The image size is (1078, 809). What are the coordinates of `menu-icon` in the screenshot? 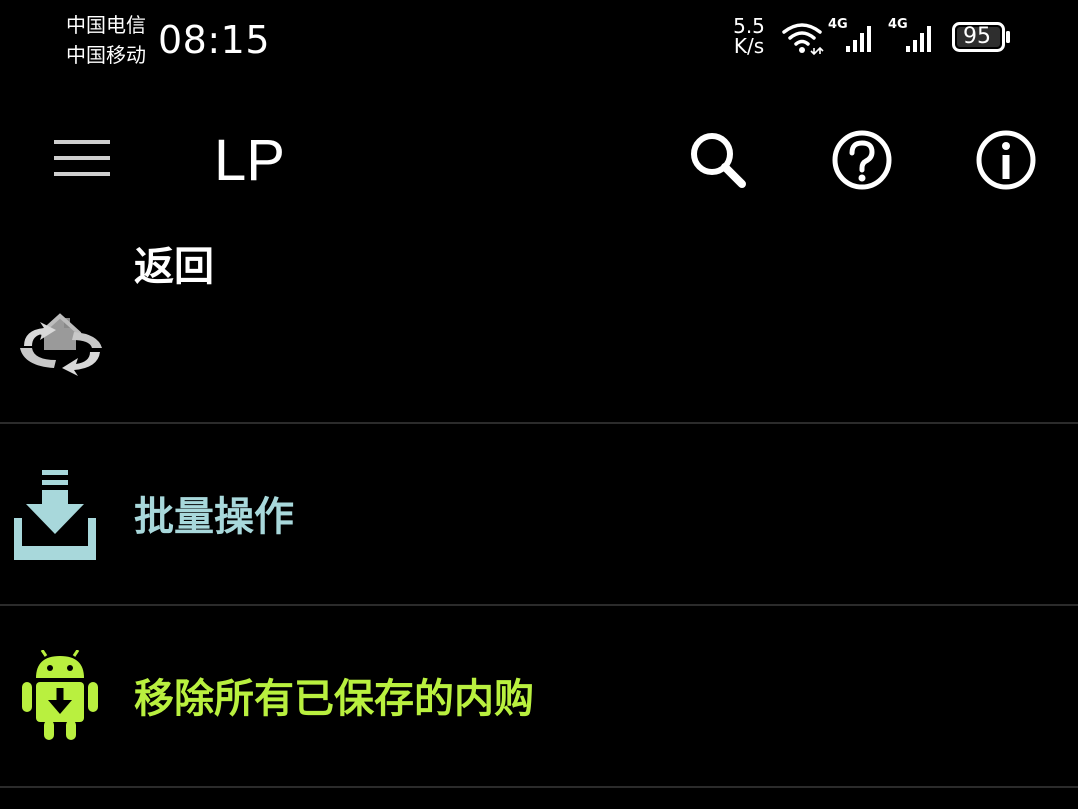 It's located at (82, 158).